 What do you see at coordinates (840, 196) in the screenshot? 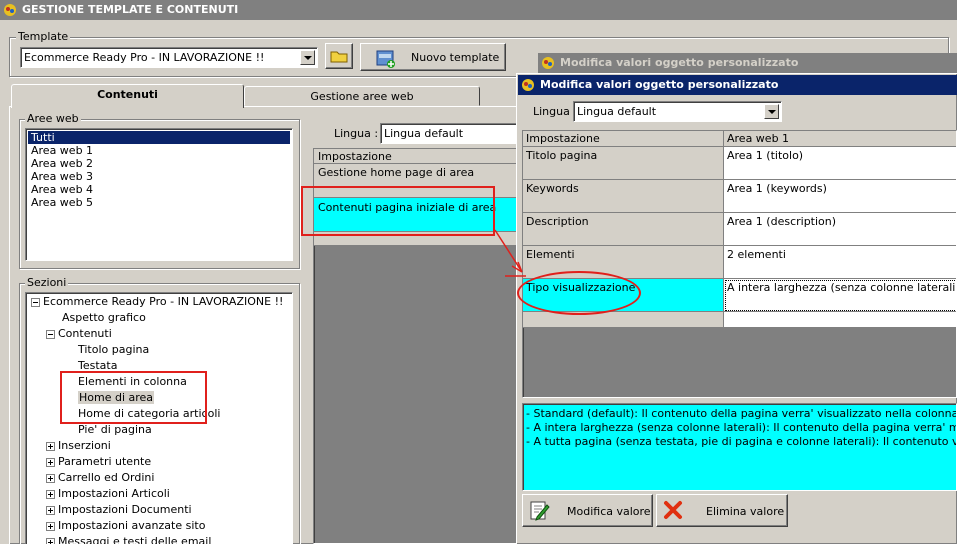
I see `grid-row-value: Area 1 (keywords)` at bounding box center [840, 196].